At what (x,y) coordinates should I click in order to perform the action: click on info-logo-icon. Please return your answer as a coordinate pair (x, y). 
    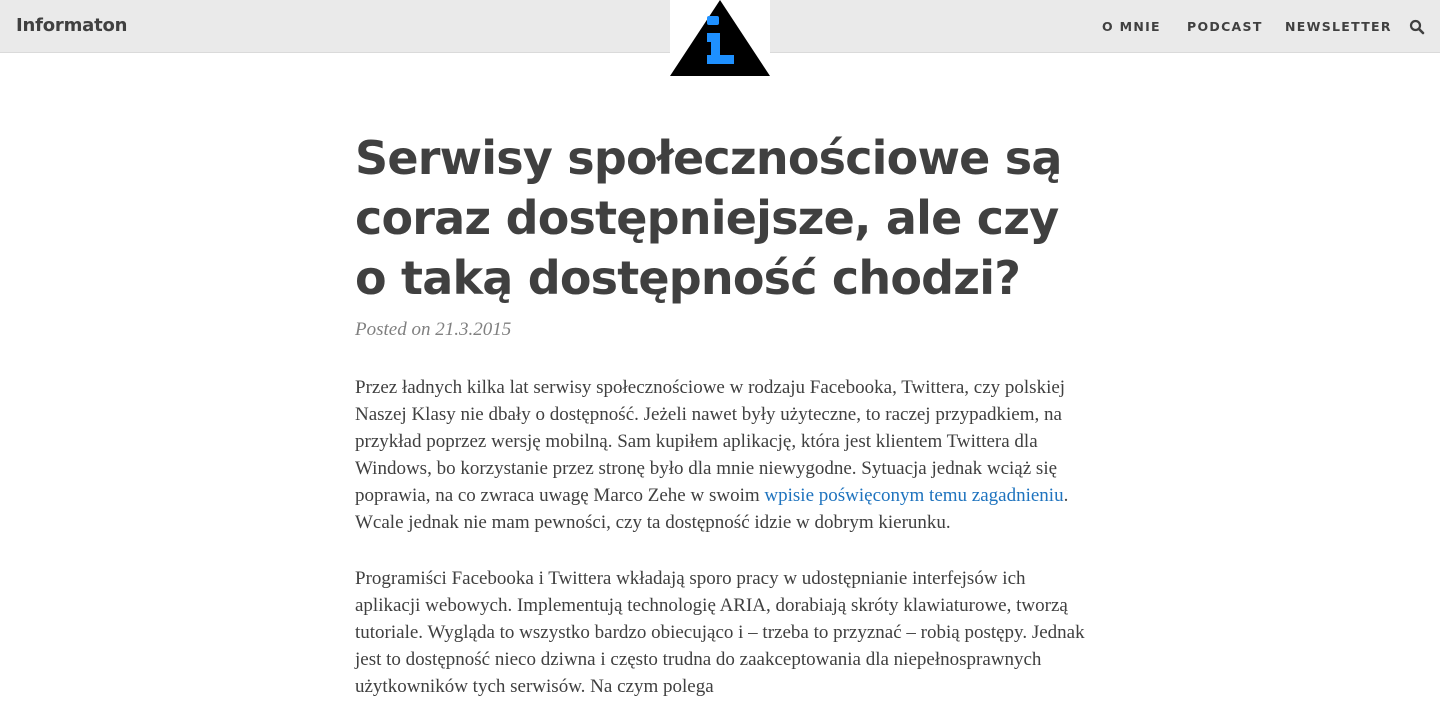
    Looking at the image, I should click on (720, 38).